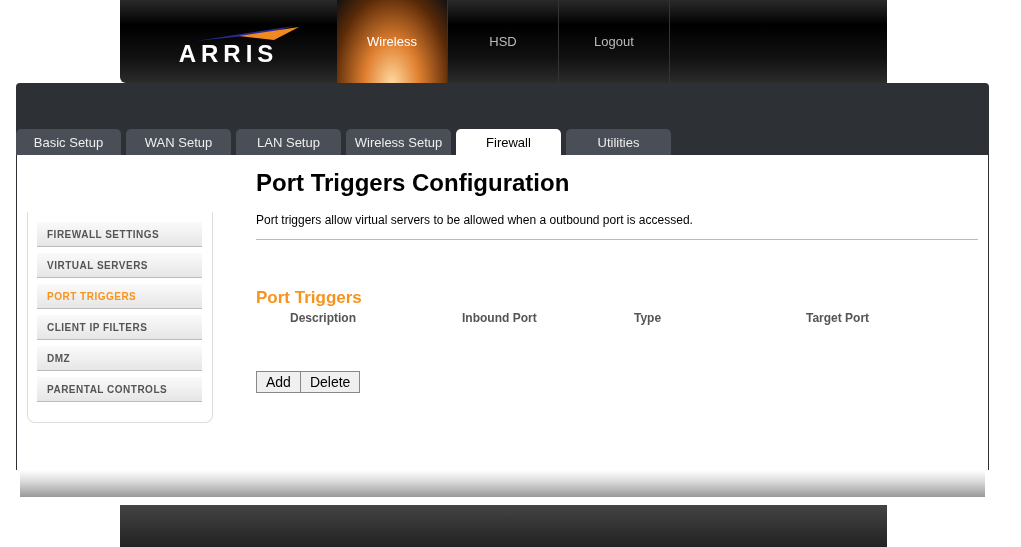 The image size is (1021, 547). Describe the element at coordinates (228, 54) in the screenshot. I see `logo-text: ARRIS` at that location.